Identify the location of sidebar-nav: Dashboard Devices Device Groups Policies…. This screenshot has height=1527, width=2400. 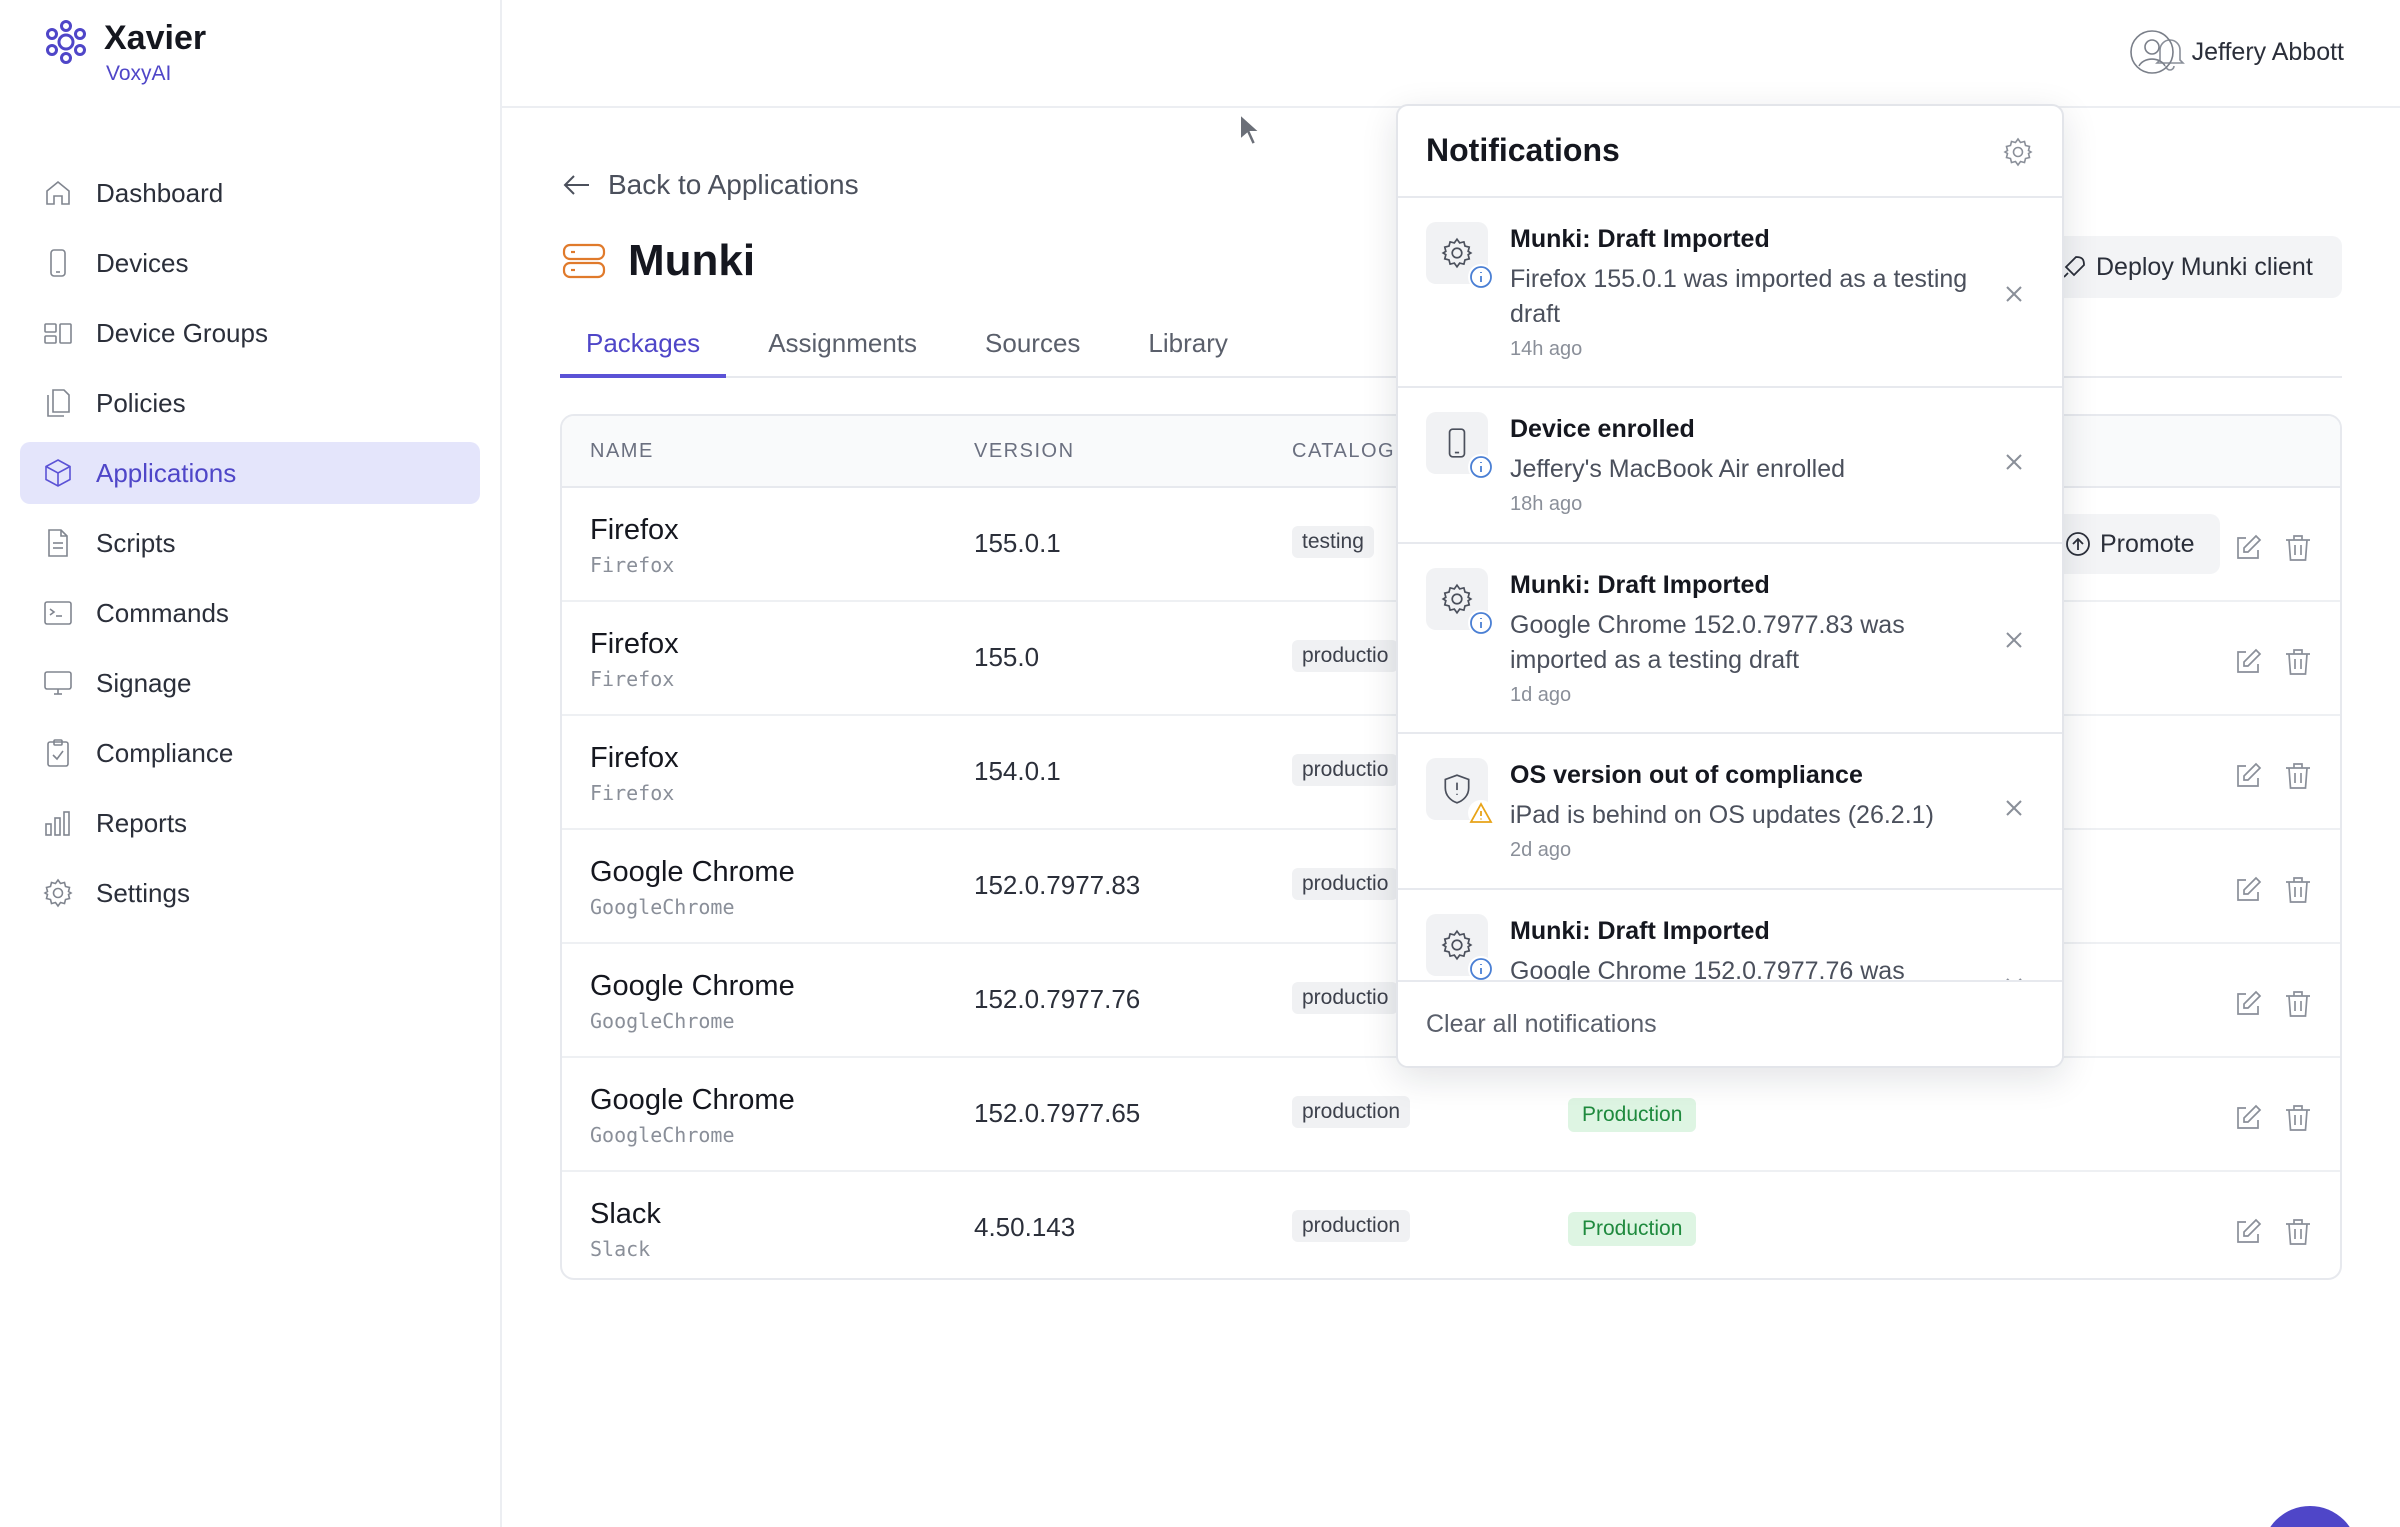
(250, 547).